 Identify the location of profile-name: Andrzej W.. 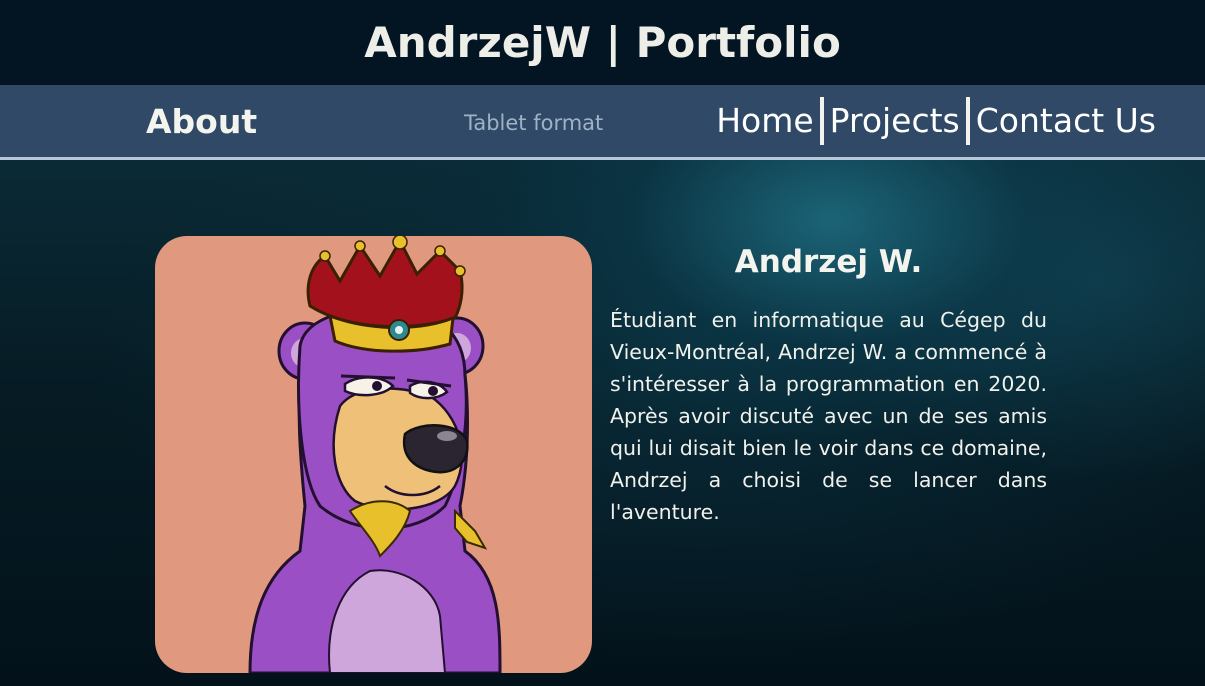
(828, 262).